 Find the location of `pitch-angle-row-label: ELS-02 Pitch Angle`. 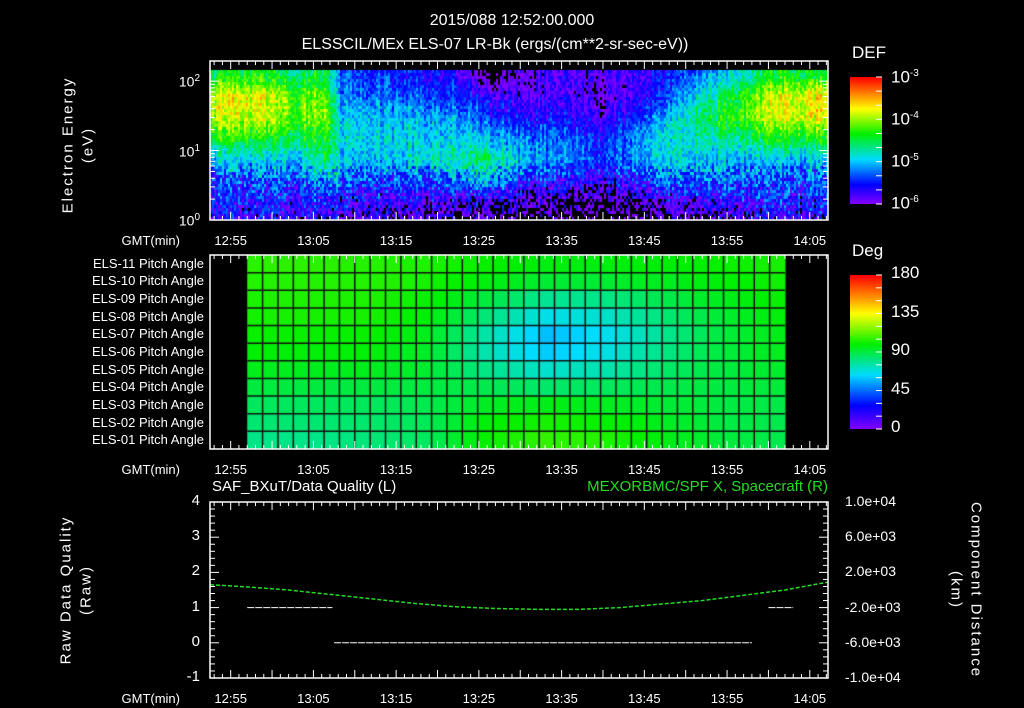

pitch-angle-row-label: ELS-02 Pitch Angle is located at coordinates (147, 422).